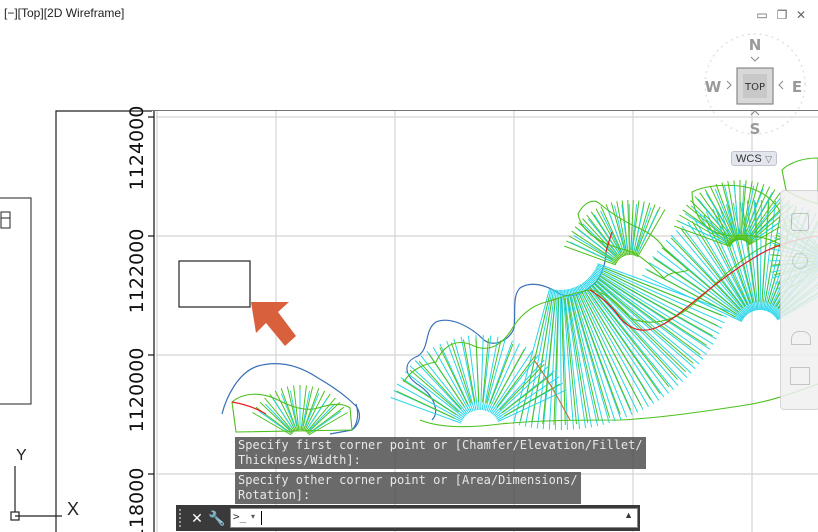 The width and height of the screenshot is (818, 532). What do you see at coordinates (137, 390) in the screenshot?
I see `y-tick-label: 1120000` at bounding box center [137, 390].